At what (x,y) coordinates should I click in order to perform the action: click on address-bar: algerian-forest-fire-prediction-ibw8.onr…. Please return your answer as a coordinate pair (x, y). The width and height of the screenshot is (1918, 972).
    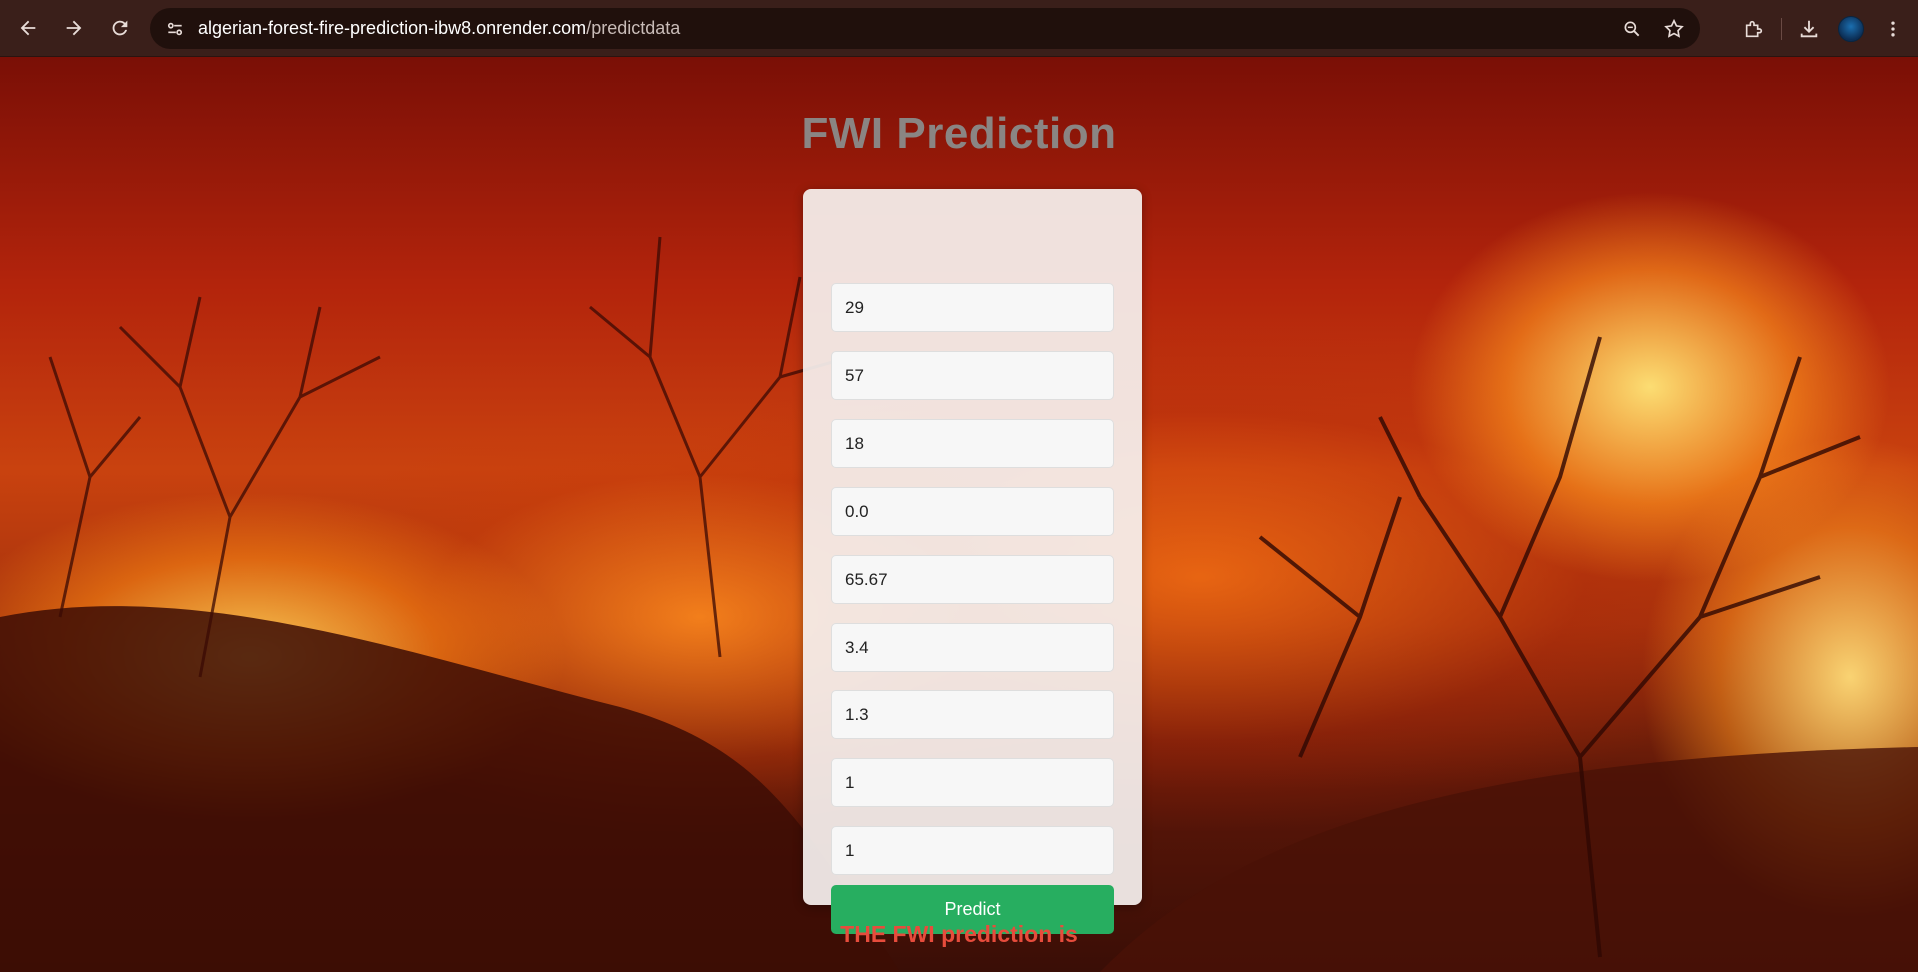
    Looking at the image, I should click on (925, 28).